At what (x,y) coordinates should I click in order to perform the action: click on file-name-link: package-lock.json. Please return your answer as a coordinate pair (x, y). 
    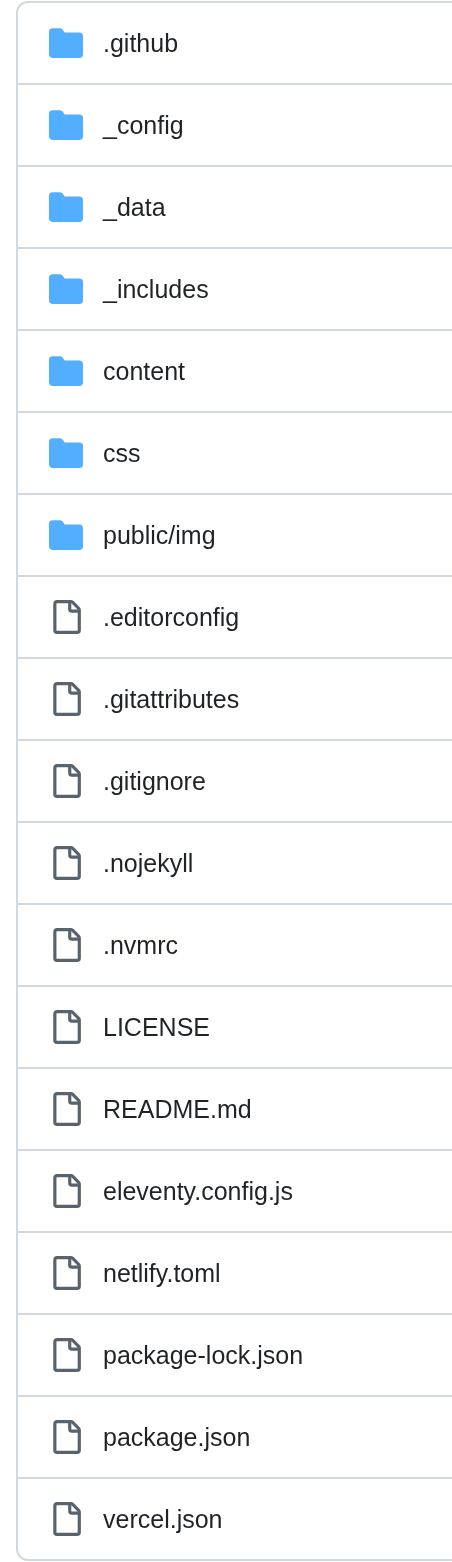
    Looking at the image, I should click on (203, 1355).